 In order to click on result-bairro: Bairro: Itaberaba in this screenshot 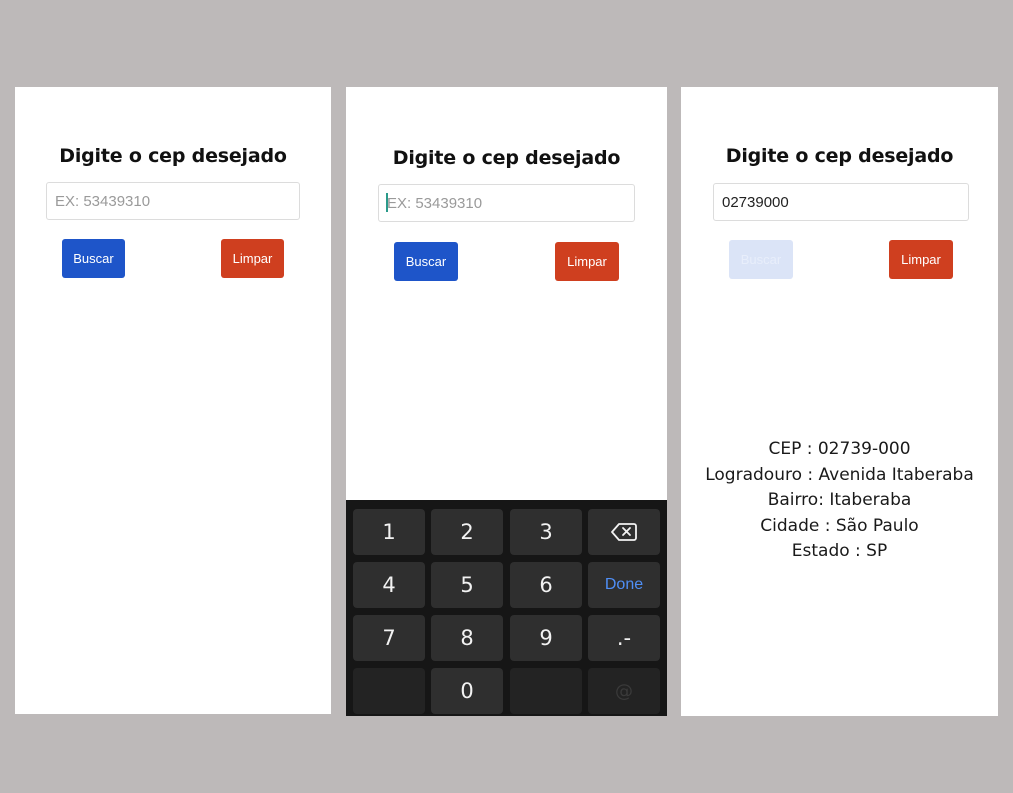, I will do `click(839, 500)`.